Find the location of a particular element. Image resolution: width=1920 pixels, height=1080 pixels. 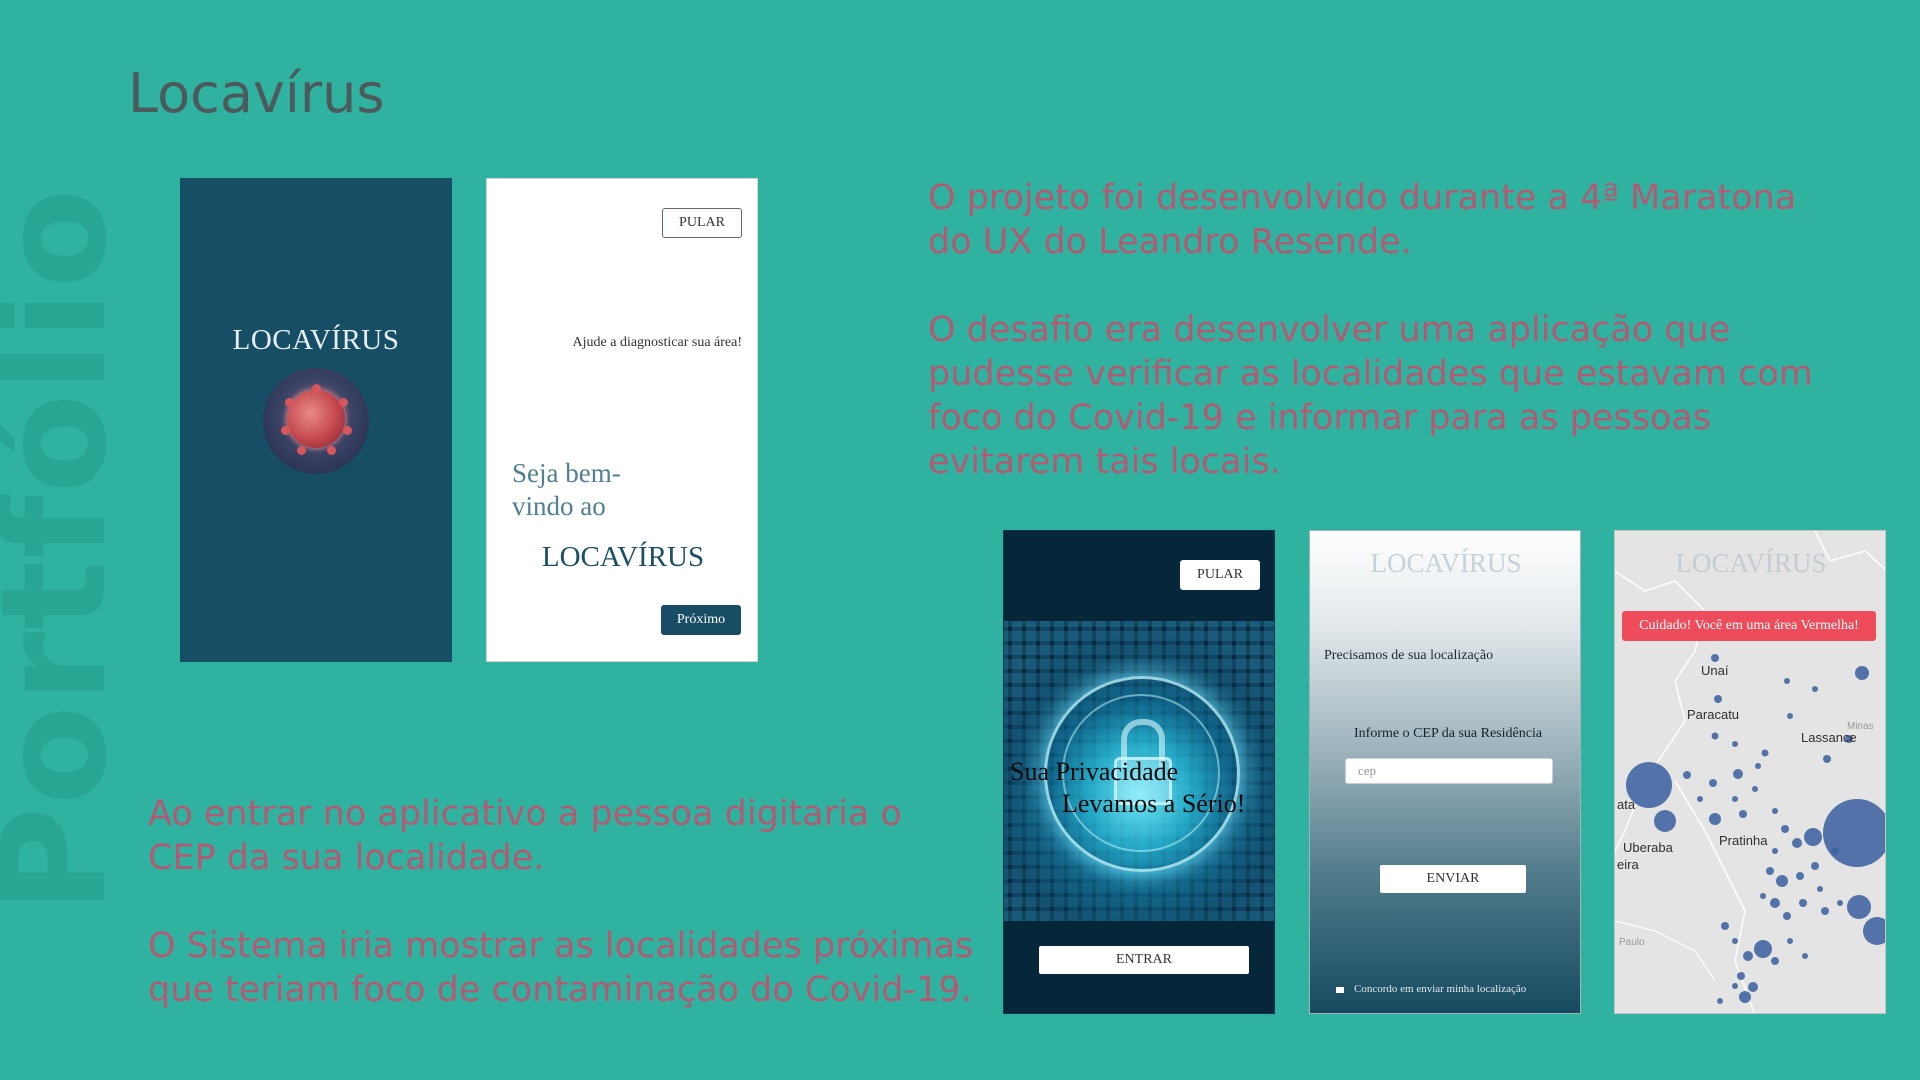

danger-alert: Cuidado! Você em uma área Vermelha! is located at coordinates (1749, 626).